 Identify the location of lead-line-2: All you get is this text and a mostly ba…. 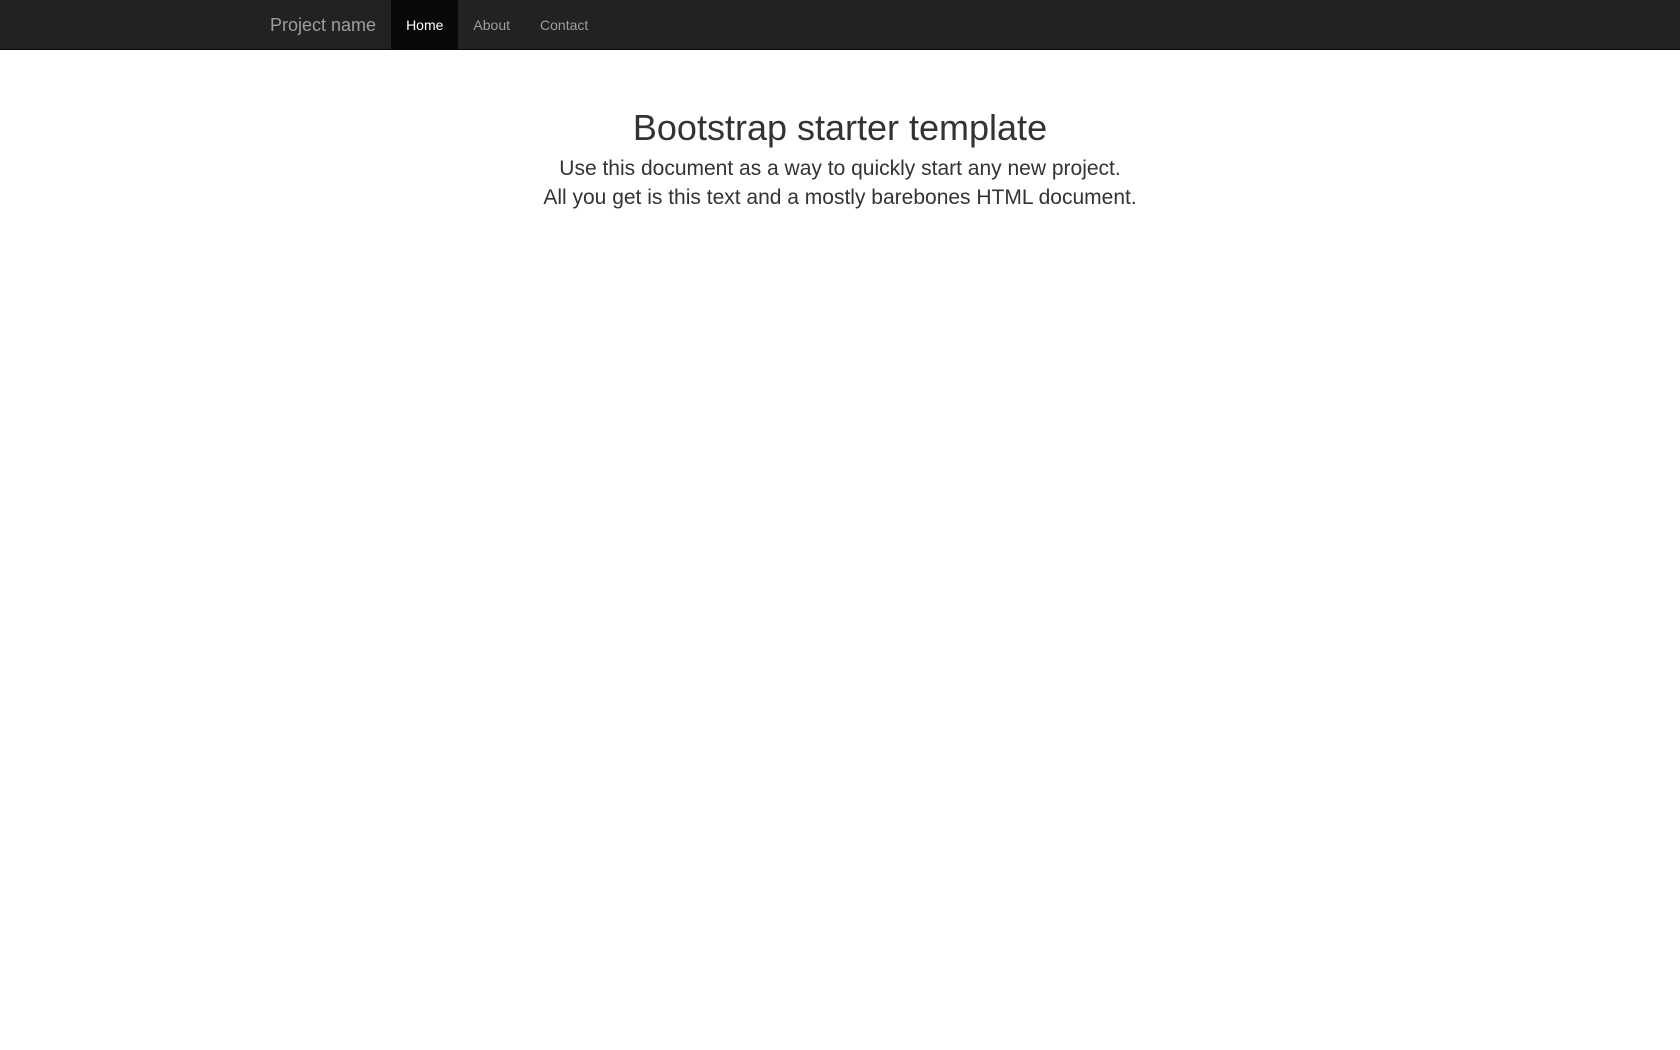
(840, 197).